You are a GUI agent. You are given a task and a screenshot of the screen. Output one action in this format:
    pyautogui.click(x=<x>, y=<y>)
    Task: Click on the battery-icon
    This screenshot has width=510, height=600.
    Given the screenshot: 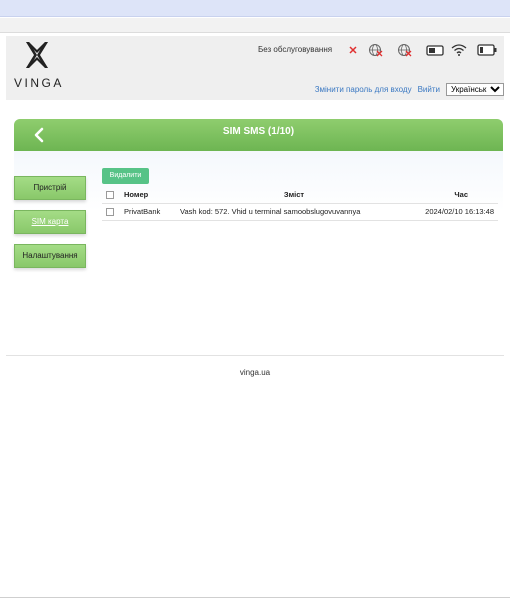 What is the action you would take?
    pyautogui.click(x=486, y=50)
    